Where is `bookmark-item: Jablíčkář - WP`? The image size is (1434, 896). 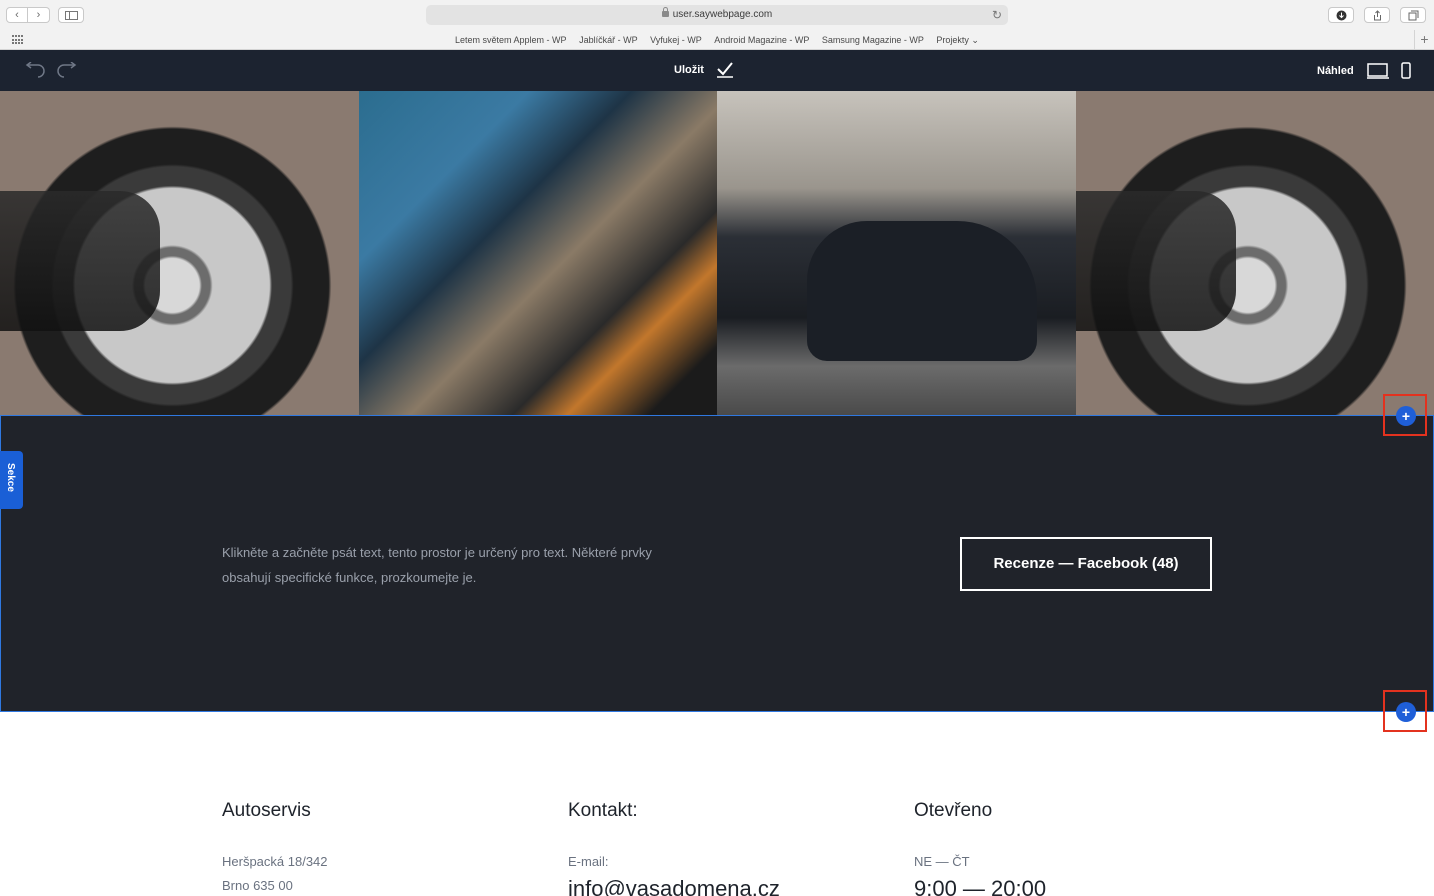
bookmark-item: Jablíčkář - WP is located at coordinates (608, 40).